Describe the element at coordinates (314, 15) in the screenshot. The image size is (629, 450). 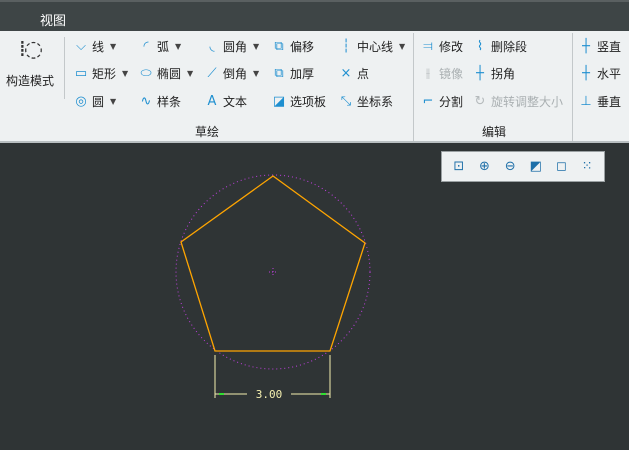
I see `menu-bar: 视图` at that location.